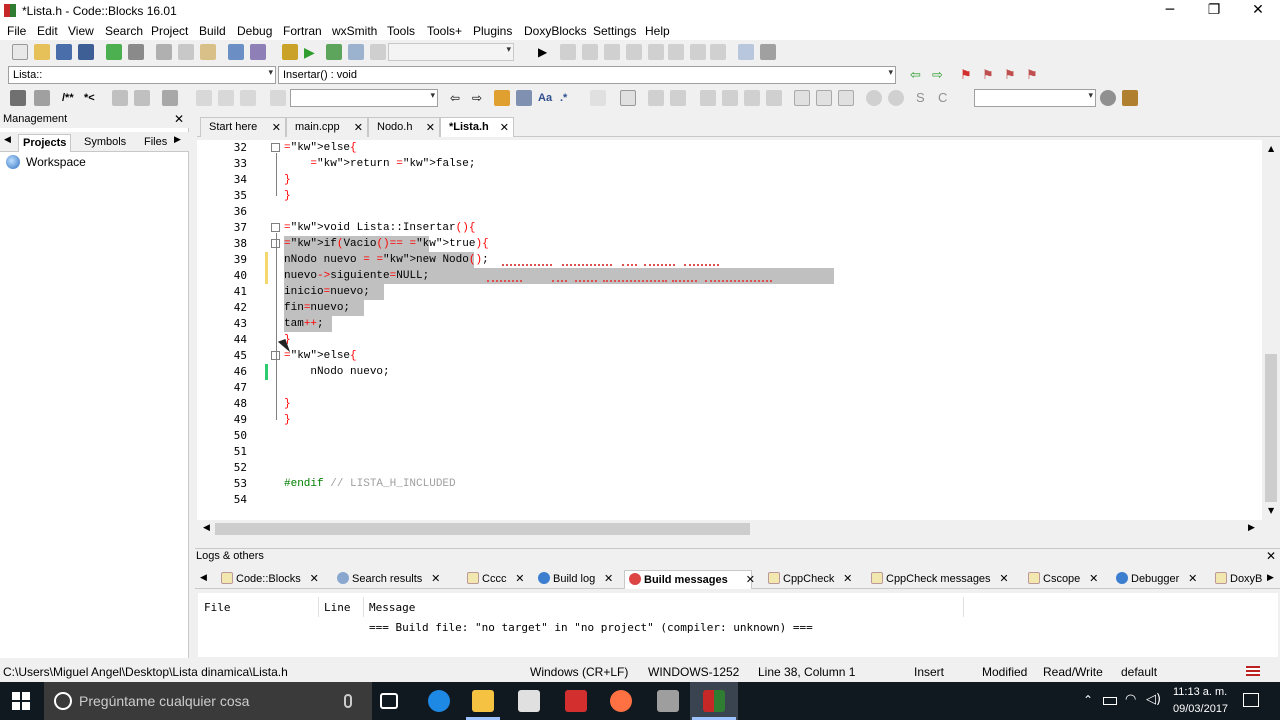  I want to click on menu-build: Build, so click(212, 31).